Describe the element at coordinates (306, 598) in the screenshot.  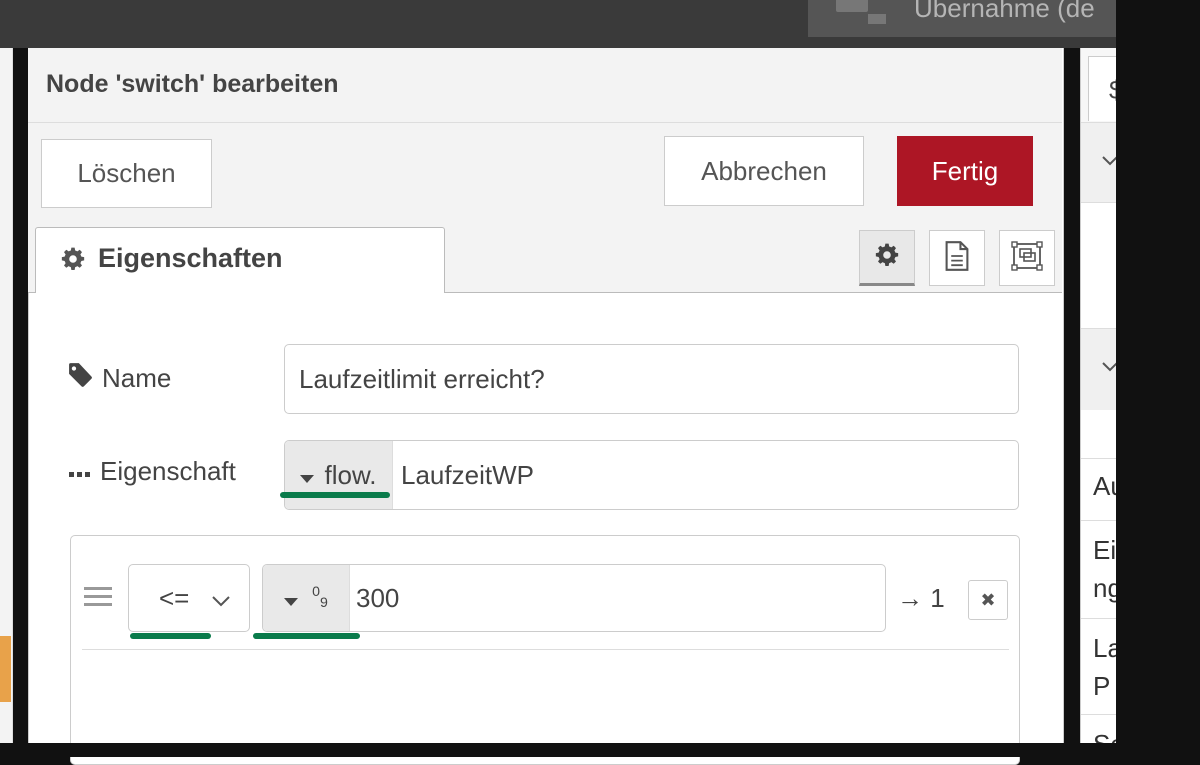
I see `rule-value-type-select: 09` at that location.